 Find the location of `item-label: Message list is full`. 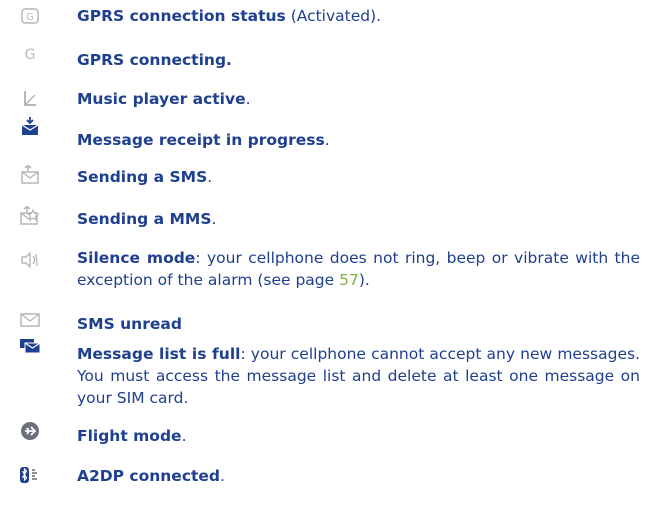

item-label: Message list is full is located at coordinates (159, 354).